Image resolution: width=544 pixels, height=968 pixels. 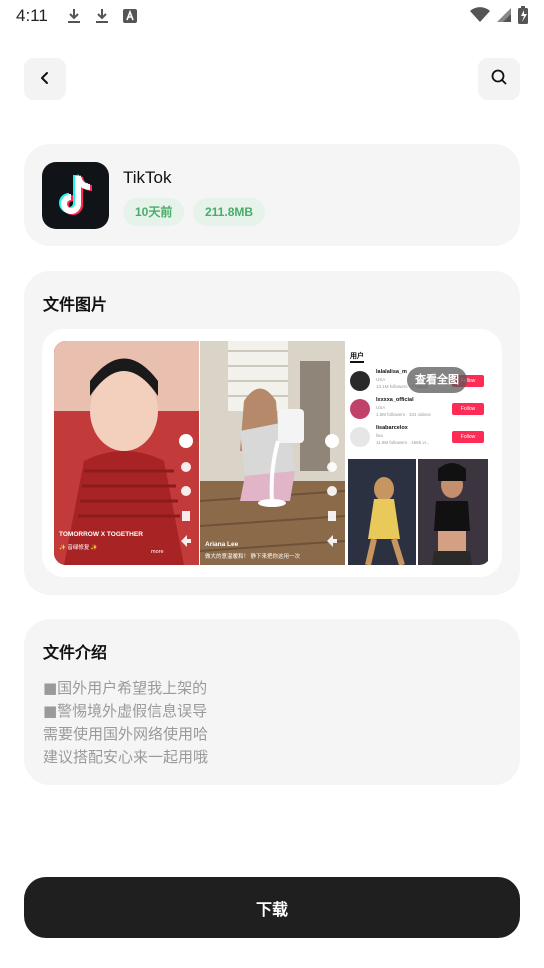 What do you see at coordinates (130, 16) in the screenshot?
I see `font-icon` at bounding box center [130, 16].